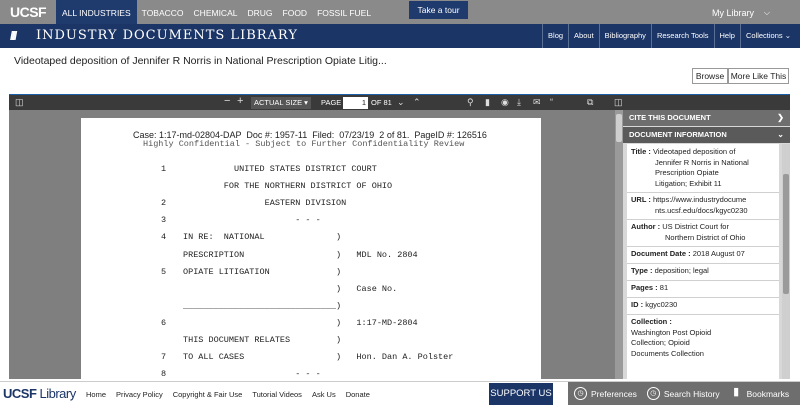 The width and height of the screenshot is (800, 405). What do you see at coordinates (702, 162) in the screenshot?
I see `title-value: Jennifer R Norris in National` at bounding box center [702, 162].